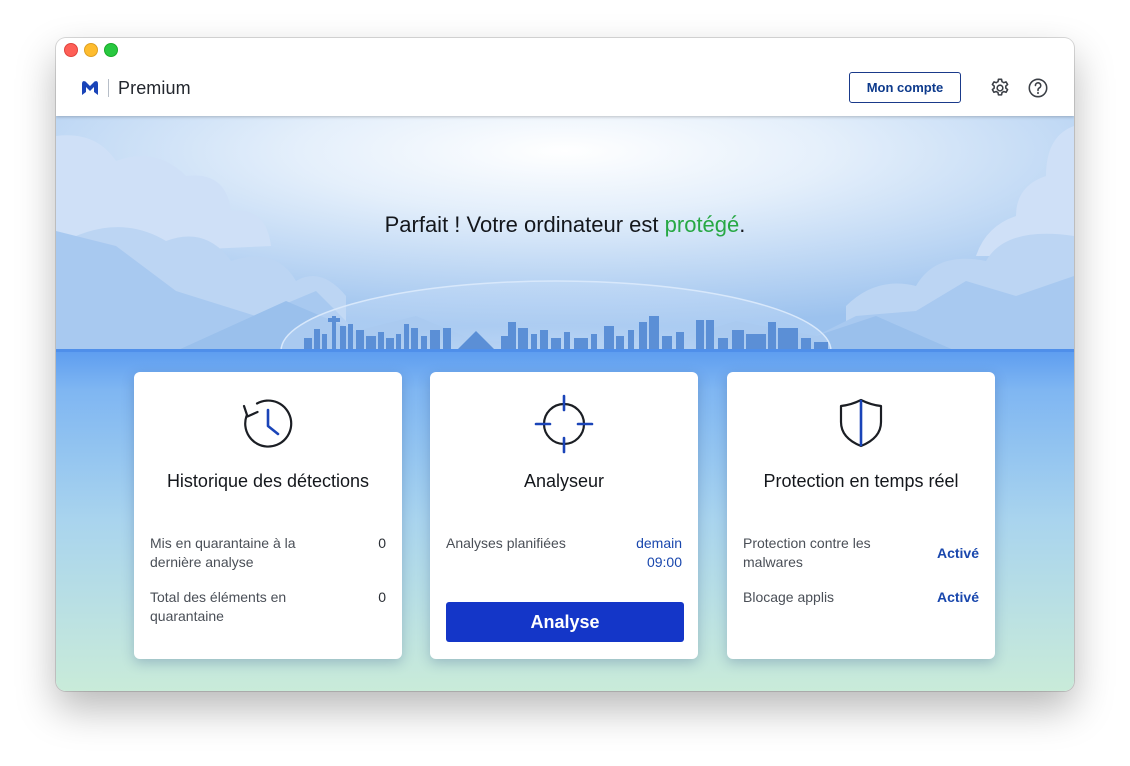 This screenshot has height=766, width=1130. Describe the element at coordinates (154, 87) in the screenshot. I see `app-name: Premium` at that location.